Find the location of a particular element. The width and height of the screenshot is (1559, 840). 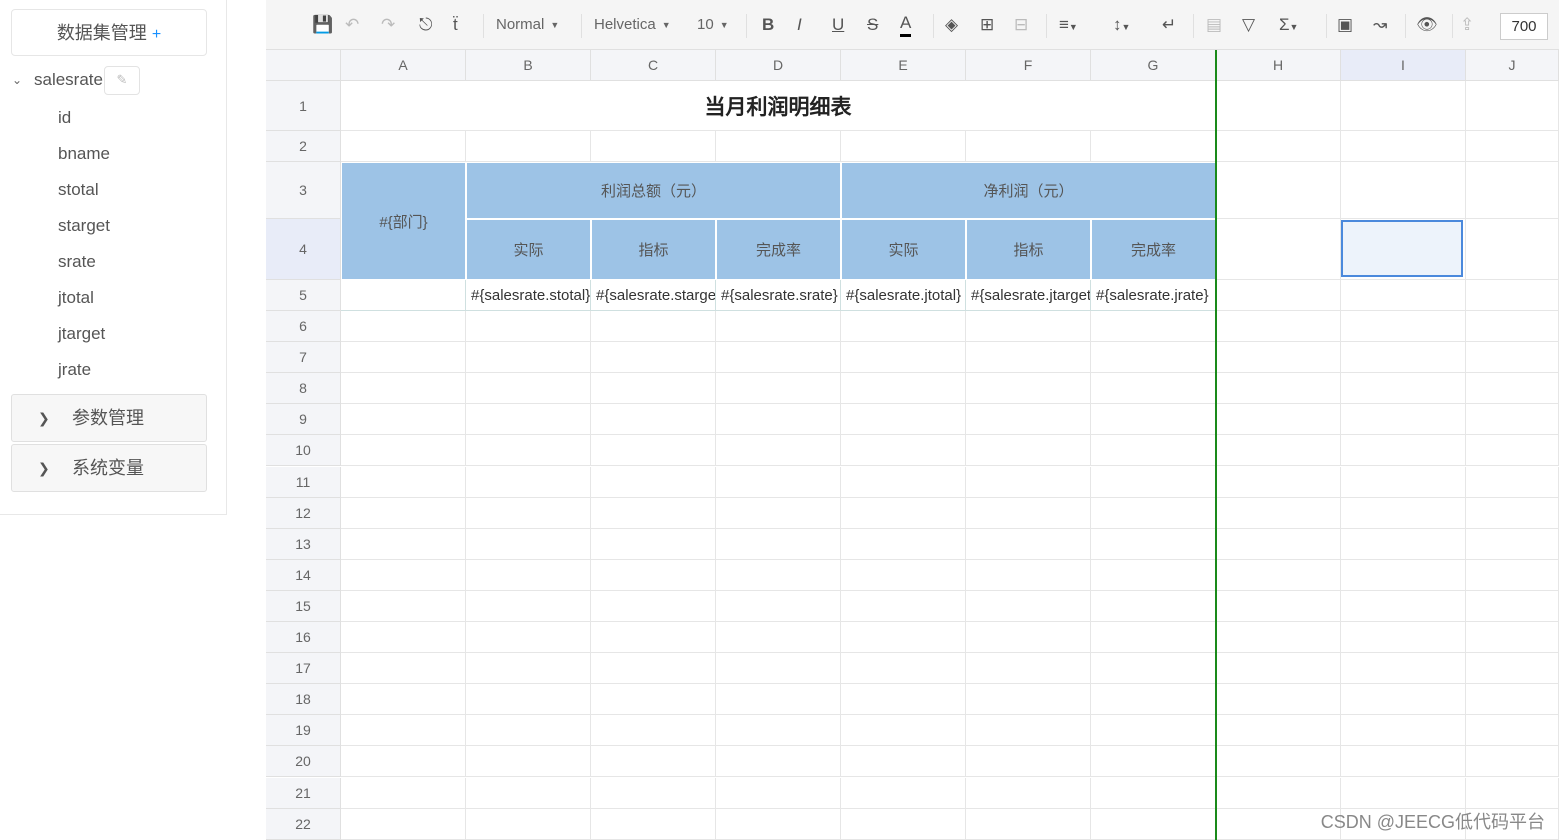

template-cell: #{salesrate.srate} is located at coordinates (778, 295).